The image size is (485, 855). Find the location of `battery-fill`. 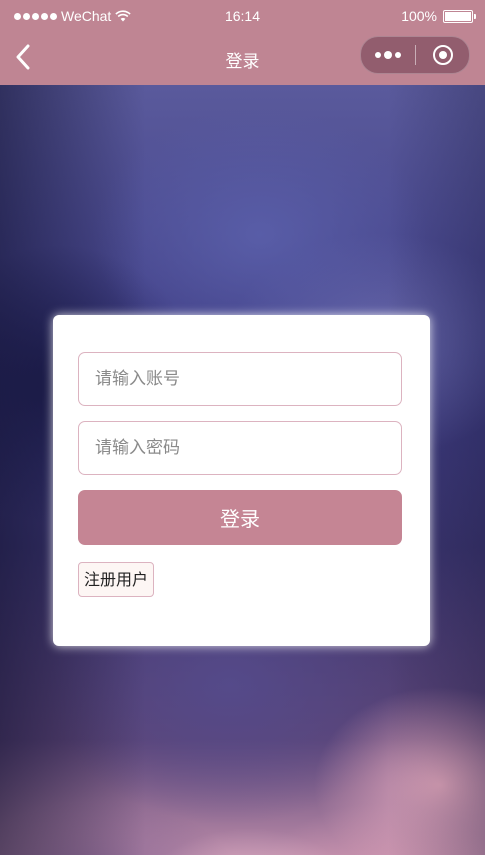

battery-fill is located at coordinates (458, 16).